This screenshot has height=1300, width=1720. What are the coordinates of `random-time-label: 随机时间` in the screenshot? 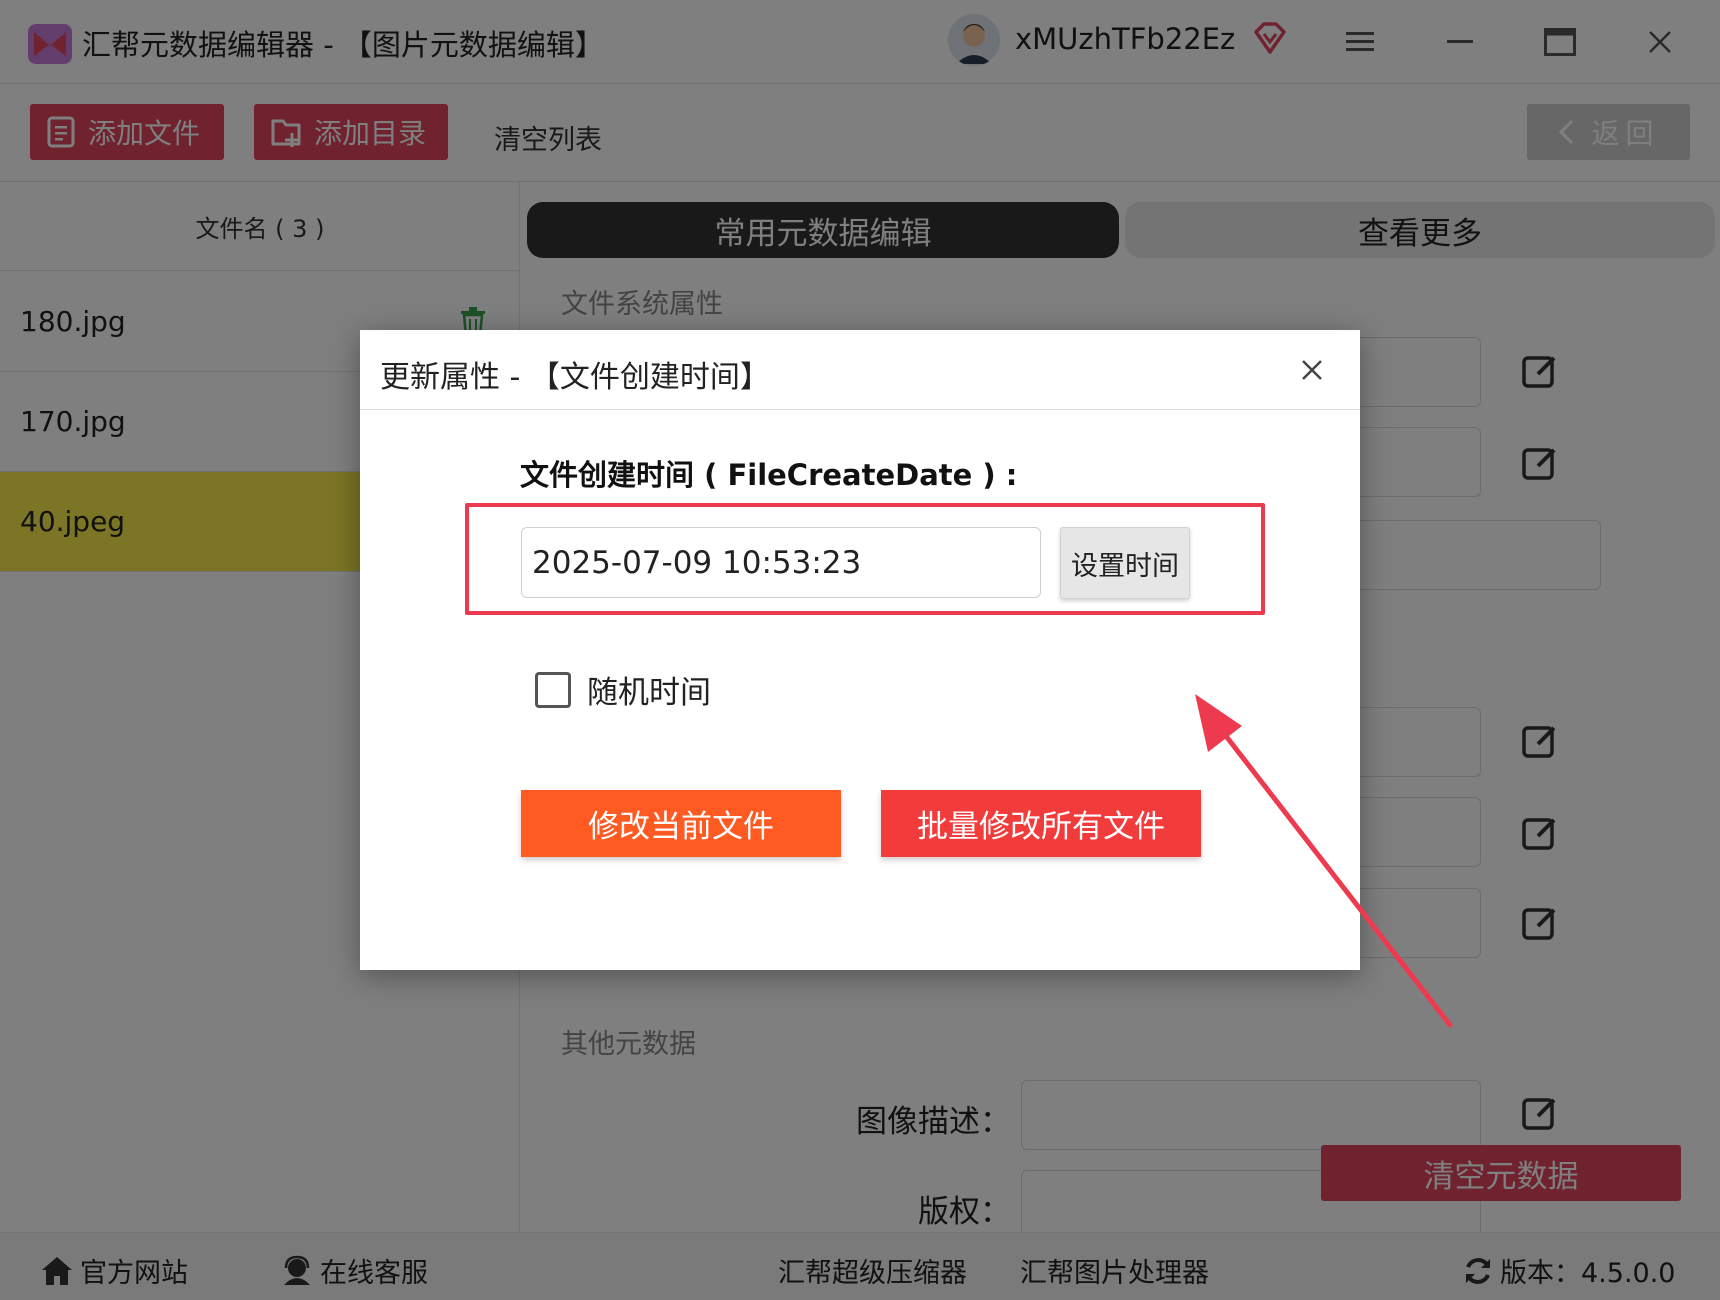 It's located at (649, 693).